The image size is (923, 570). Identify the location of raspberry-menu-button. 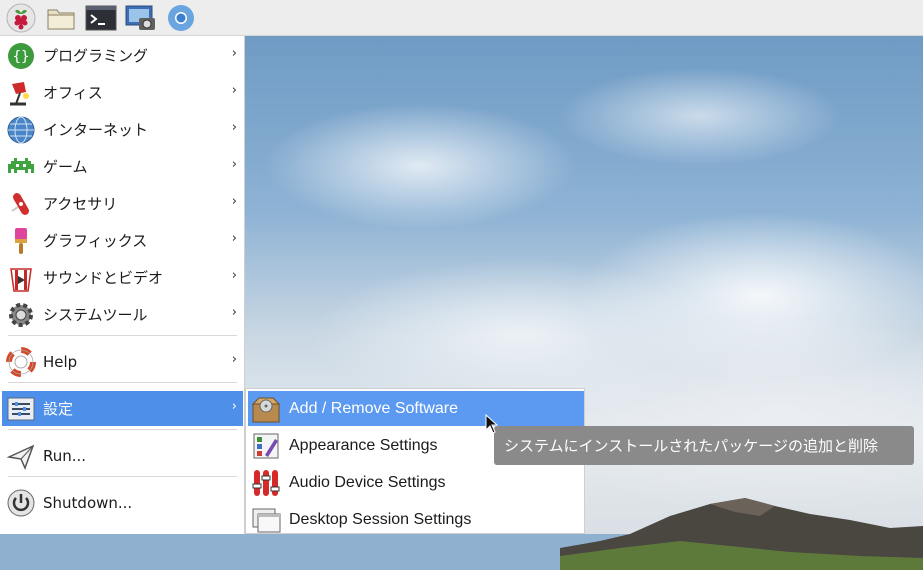
(21, 18).